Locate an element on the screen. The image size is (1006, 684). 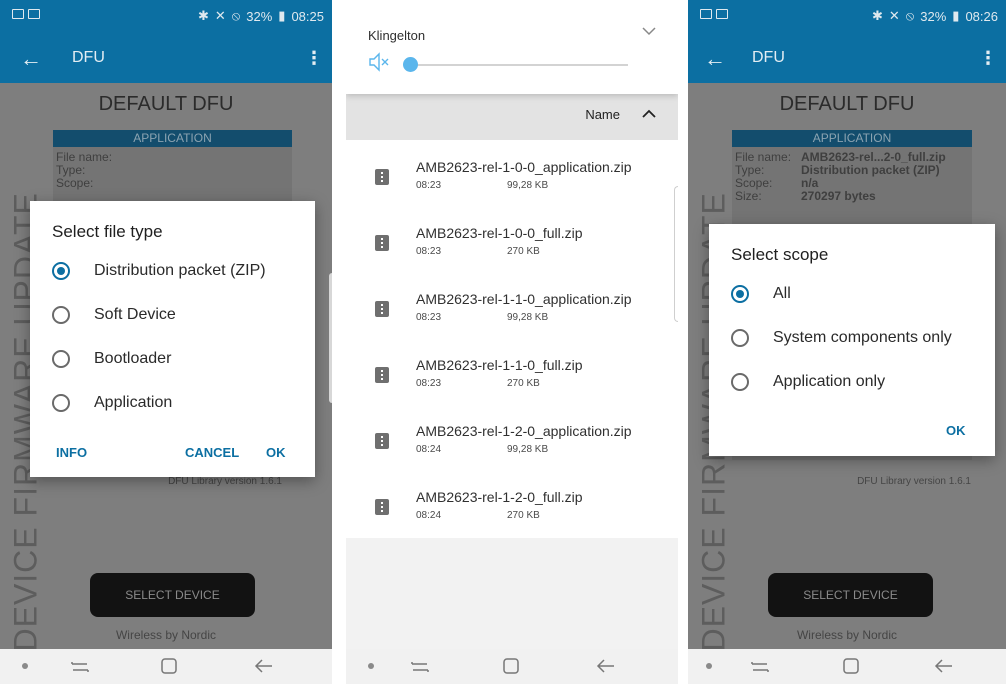
image-icon is located at coordinates (722, 14).